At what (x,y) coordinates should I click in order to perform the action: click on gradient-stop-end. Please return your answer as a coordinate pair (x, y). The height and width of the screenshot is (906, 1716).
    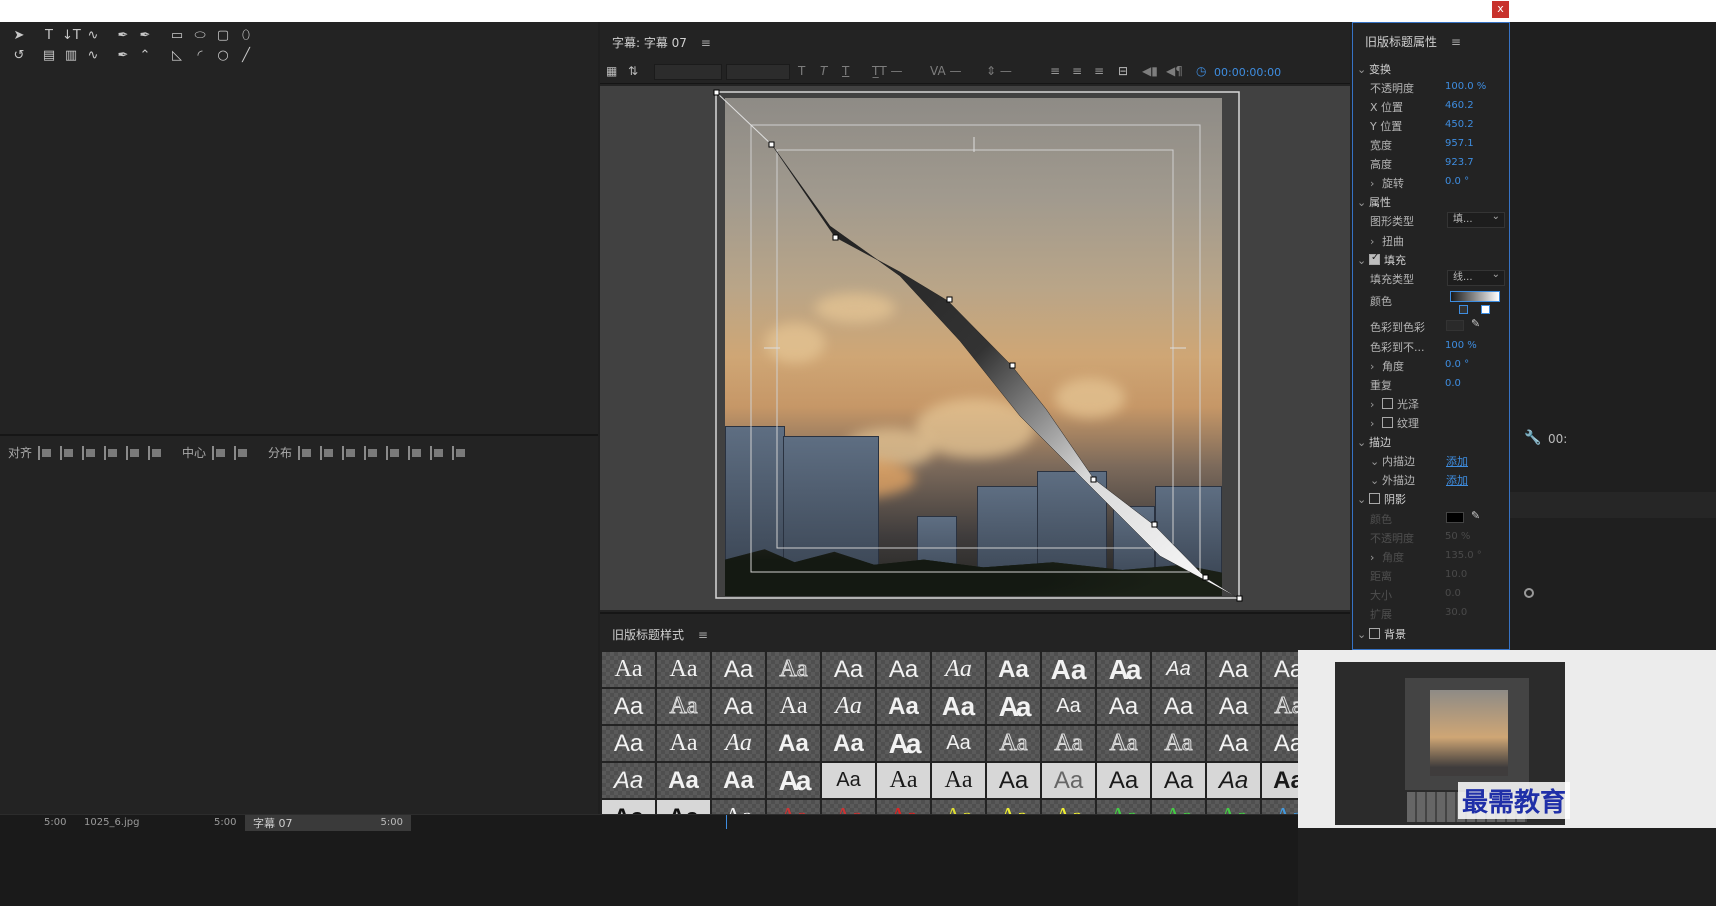
    Looking at the image, I should click on (1485, 309).